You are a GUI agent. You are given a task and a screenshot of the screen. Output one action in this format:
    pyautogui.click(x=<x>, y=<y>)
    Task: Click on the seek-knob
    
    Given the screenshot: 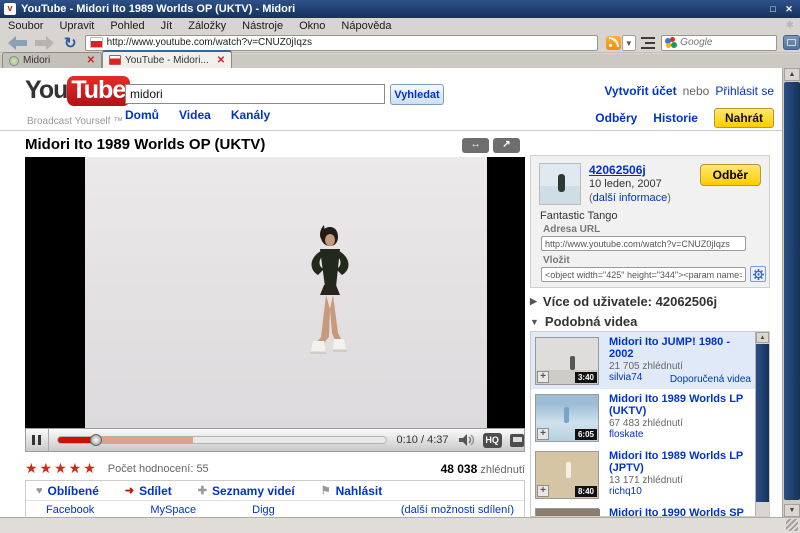 What is the action you would take?
    pyautogui.click(x=95, y=440)
    